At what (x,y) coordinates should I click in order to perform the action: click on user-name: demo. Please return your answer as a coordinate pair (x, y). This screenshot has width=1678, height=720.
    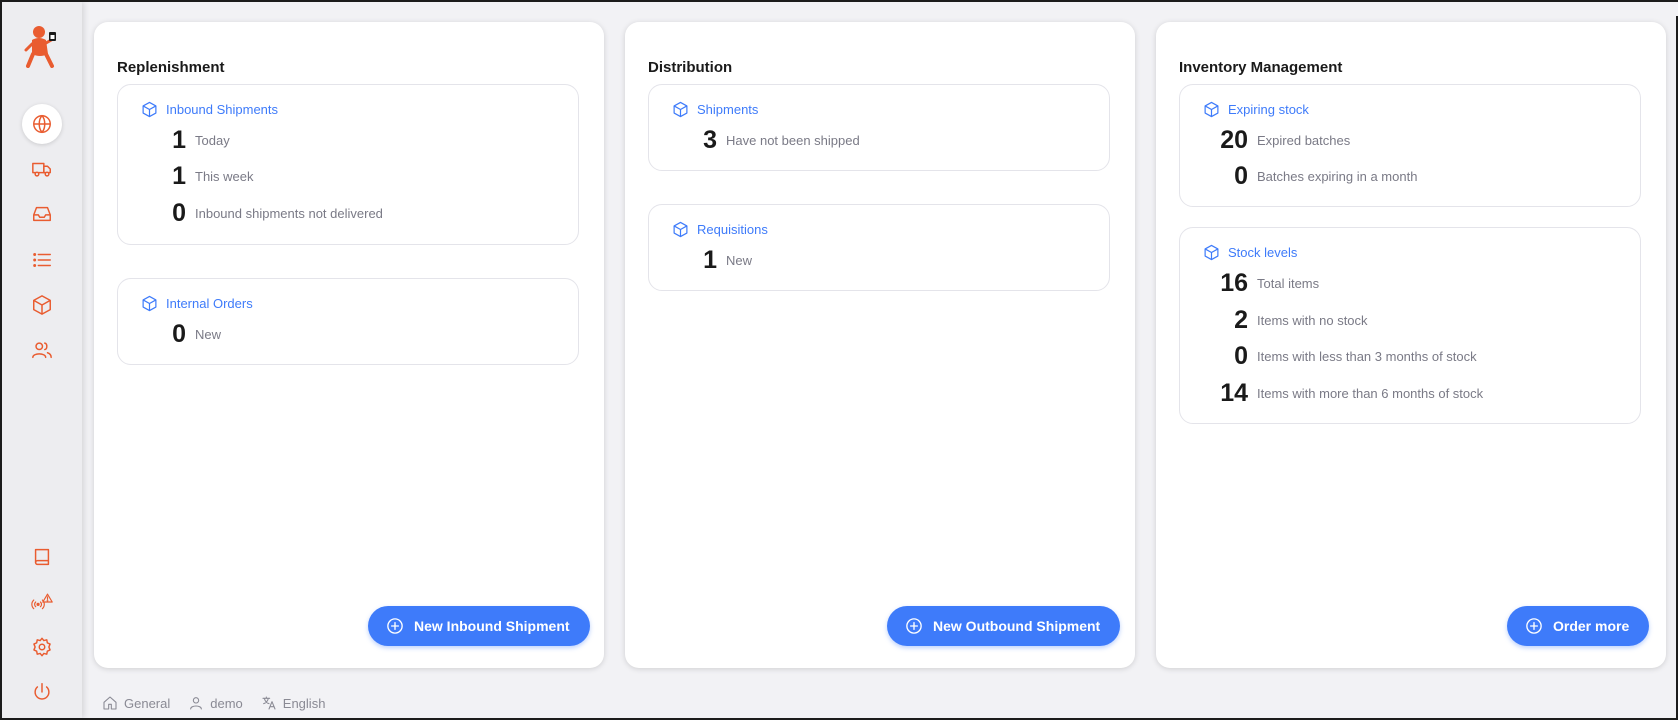
    Looking at the image, I should click on (226, 703).